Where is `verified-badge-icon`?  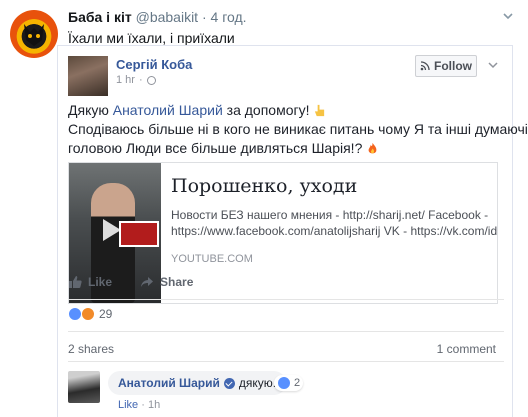
verified-badge-icon is located at coordinates (229, 383).